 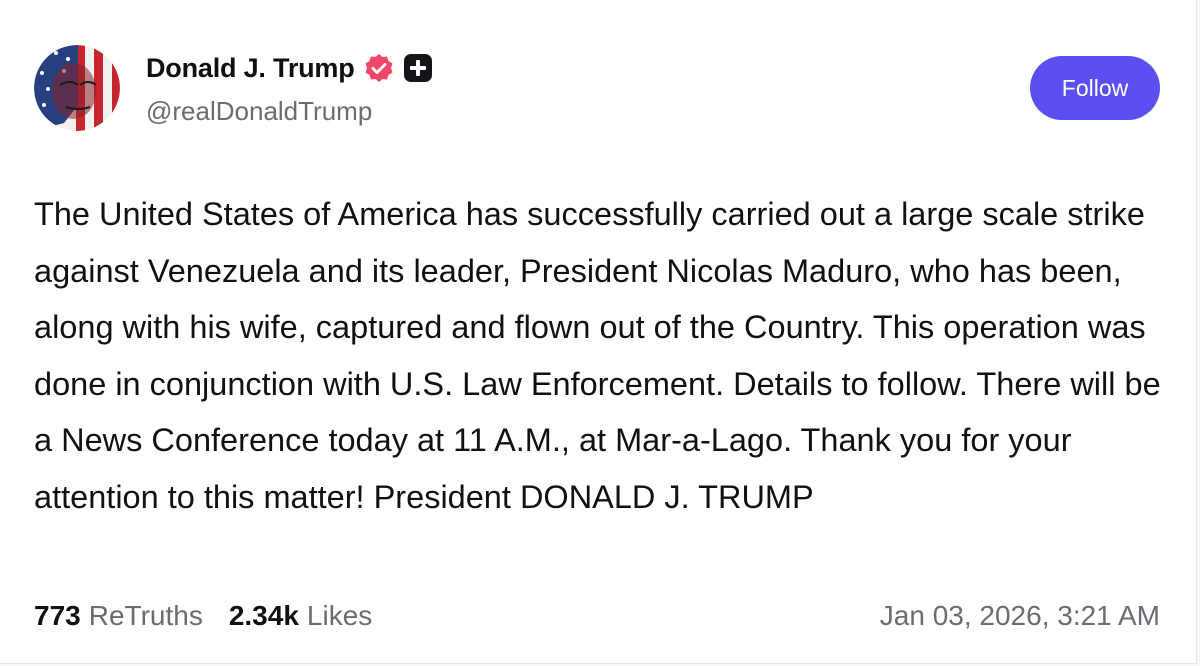 I want to click on likes-label: Likes, so click(x=339, y=615).